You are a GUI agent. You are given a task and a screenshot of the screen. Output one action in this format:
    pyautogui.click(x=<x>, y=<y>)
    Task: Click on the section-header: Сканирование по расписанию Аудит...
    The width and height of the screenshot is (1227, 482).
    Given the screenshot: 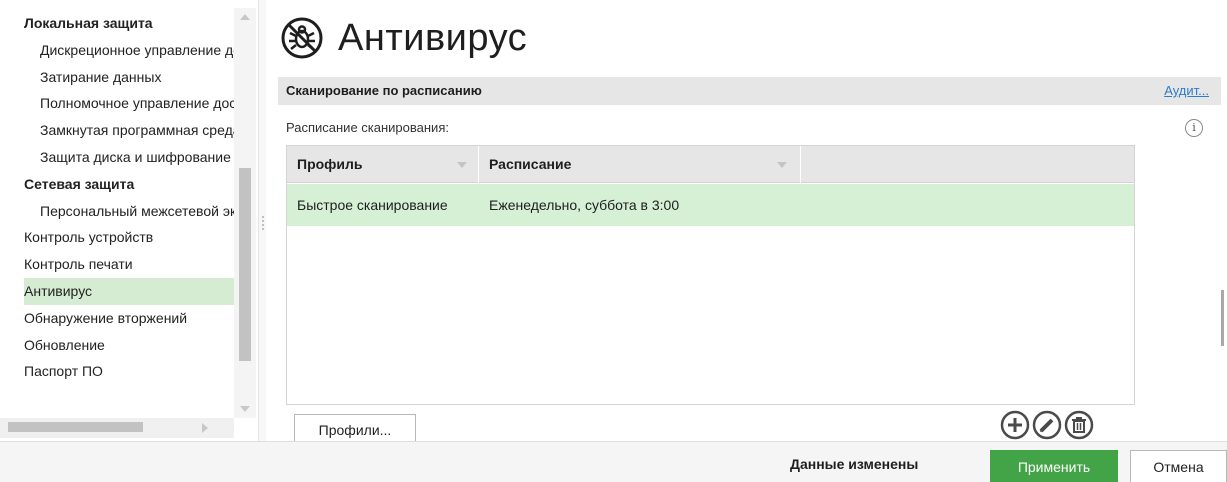 What is the action you would take?
    pyautogui.click(x=749, y=91)
    